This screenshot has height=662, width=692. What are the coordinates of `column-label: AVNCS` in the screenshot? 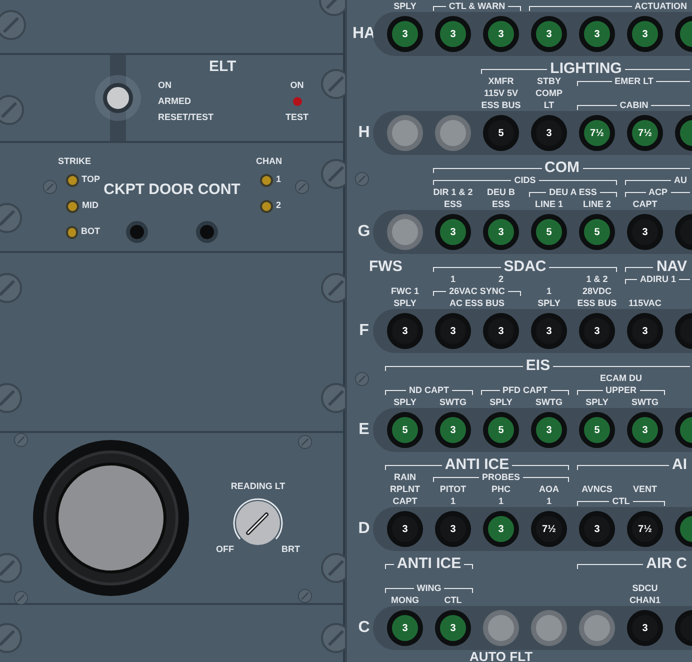 It's located at (597, 489).